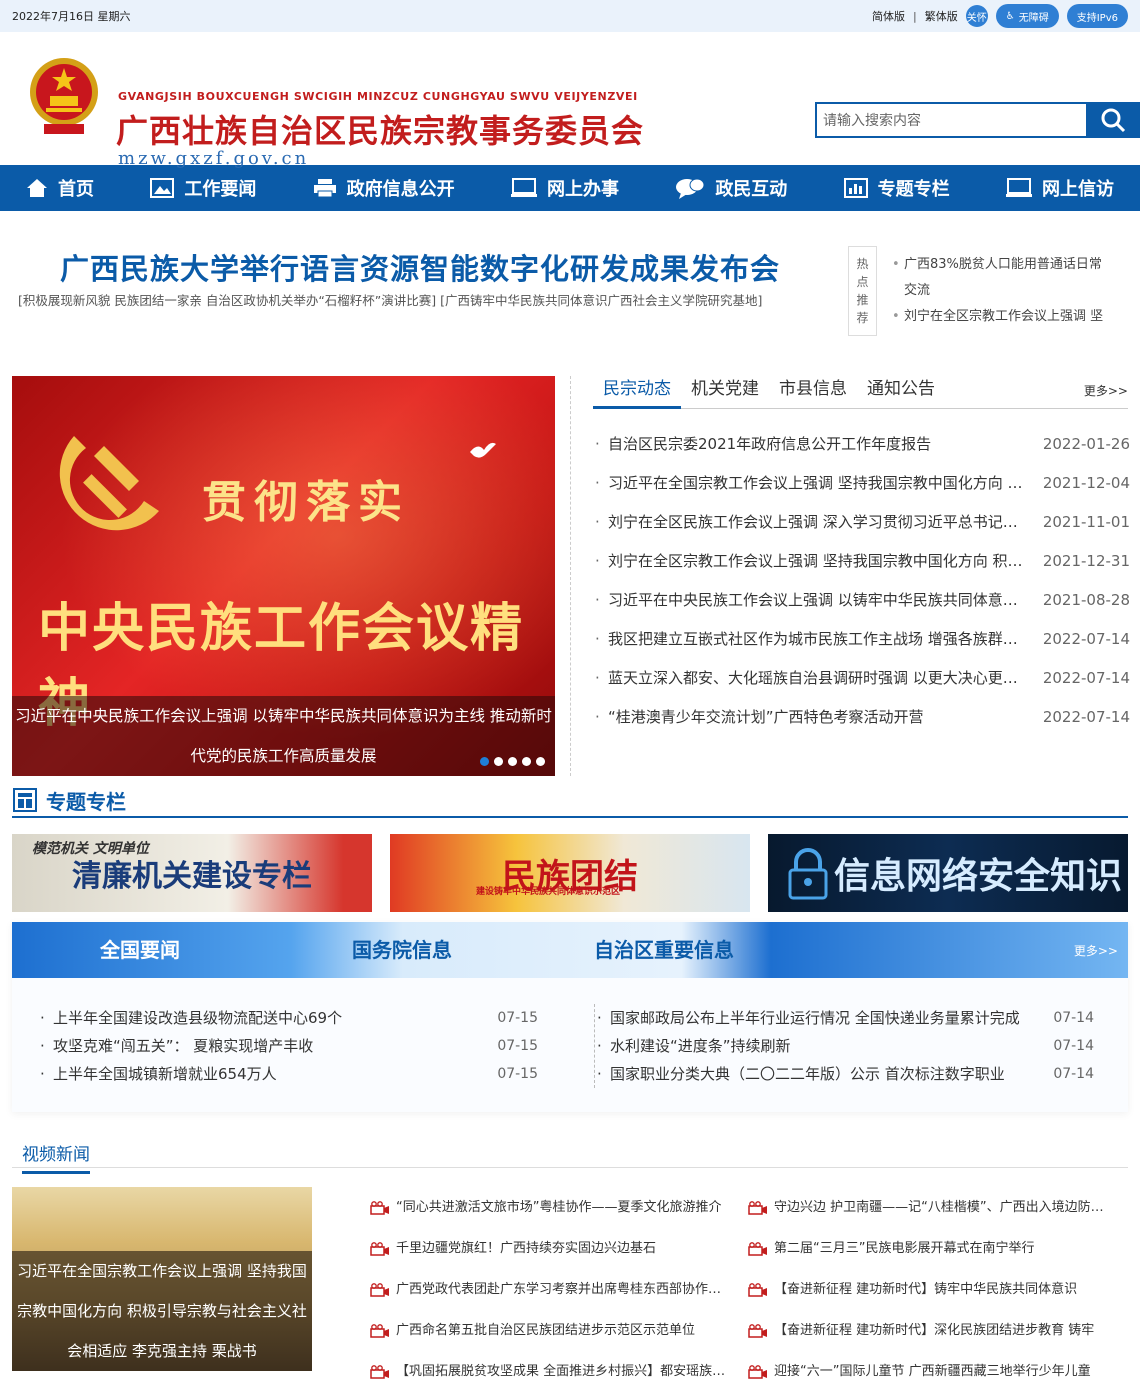 The height and width of the screenshot is (1400, 1140). Describe the element at coordinates (810, 717) in the screenshot. I see `news-title: “桂港澳青少年交流计划”广西特色考察活动开营` at that location.